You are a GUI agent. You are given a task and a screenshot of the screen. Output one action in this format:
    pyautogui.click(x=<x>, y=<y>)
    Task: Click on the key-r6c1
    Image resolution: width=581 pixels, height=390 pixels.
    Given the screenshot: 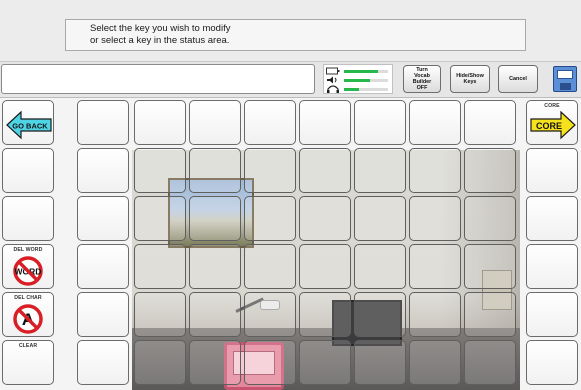 What is the action you would take?
    pyautogui.click(x=103, y=362)
    